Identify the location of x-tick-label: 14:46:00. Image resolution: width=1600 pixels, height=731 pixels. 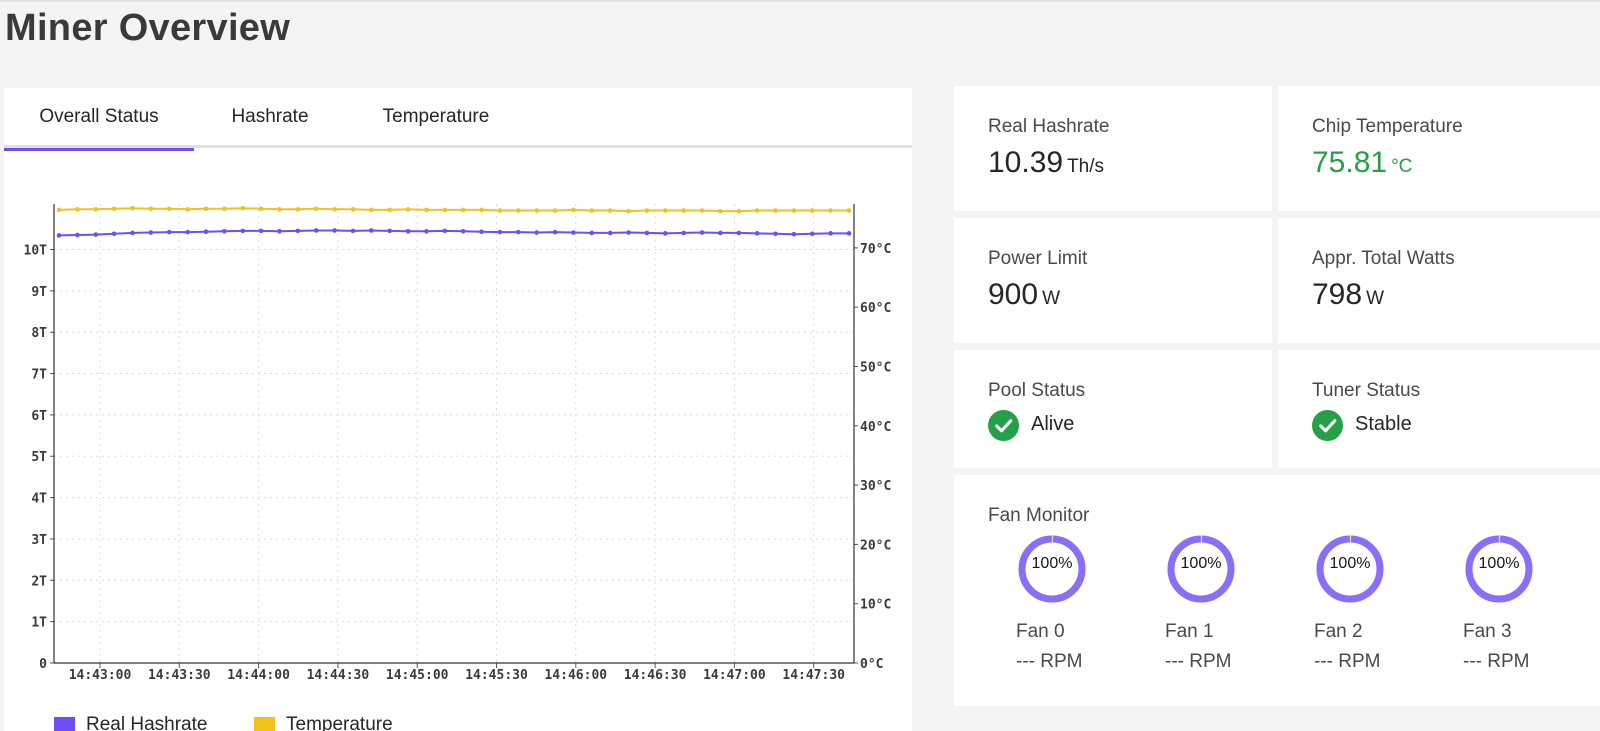
(575, 675).